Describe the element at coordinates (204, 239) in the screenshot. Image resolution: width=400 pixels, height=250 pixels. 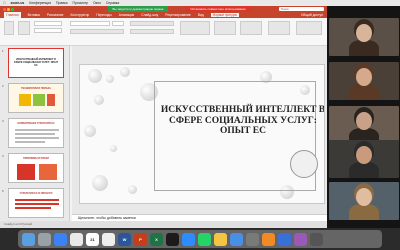
I see `whatsapp-icon` at that location.